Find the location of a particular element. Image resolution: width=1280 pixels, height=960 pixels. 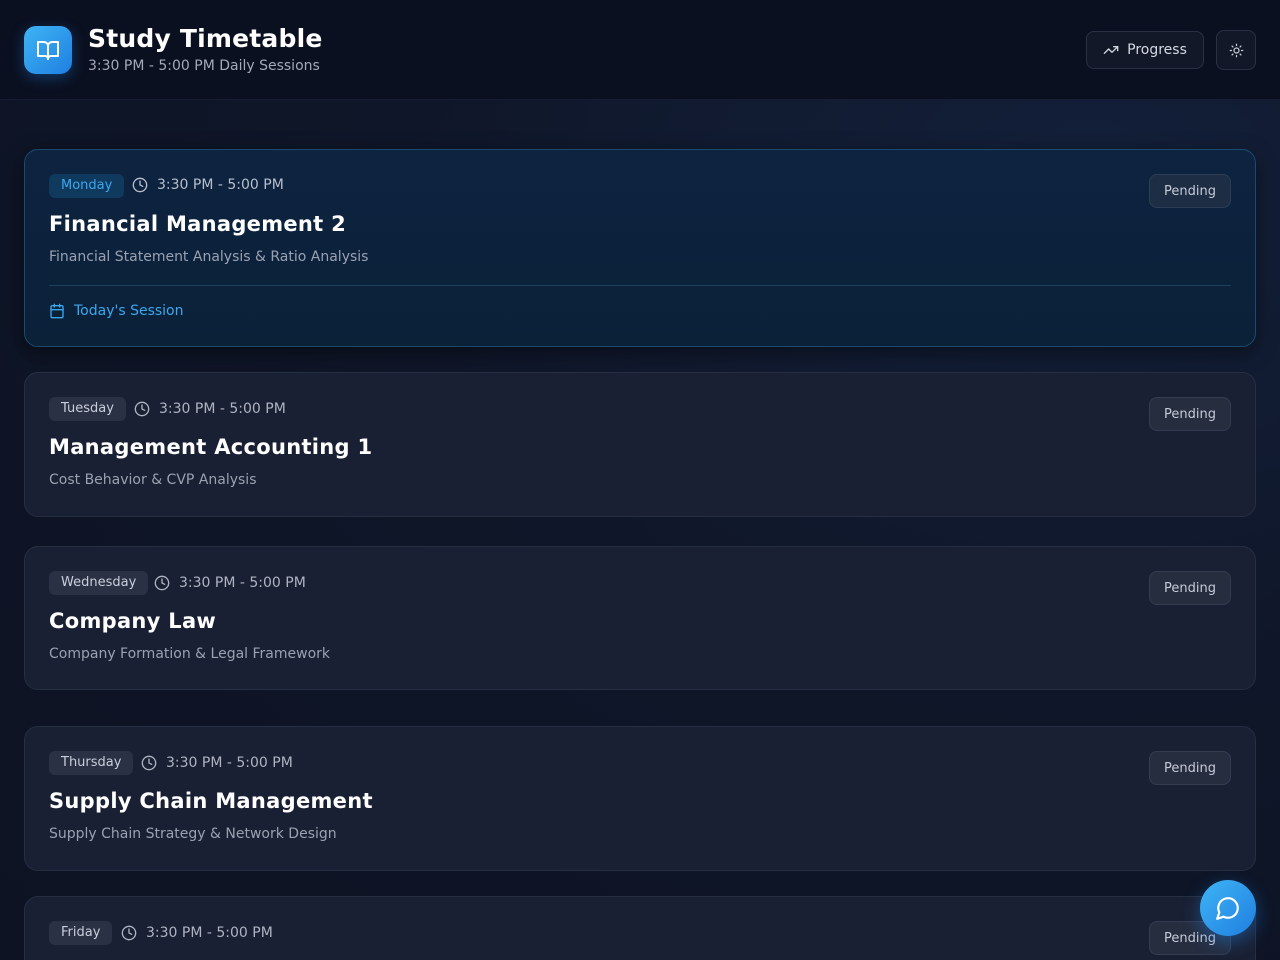

topic-text: Supply Chain Strategy & Network Design is located at coordinates (193, 834).